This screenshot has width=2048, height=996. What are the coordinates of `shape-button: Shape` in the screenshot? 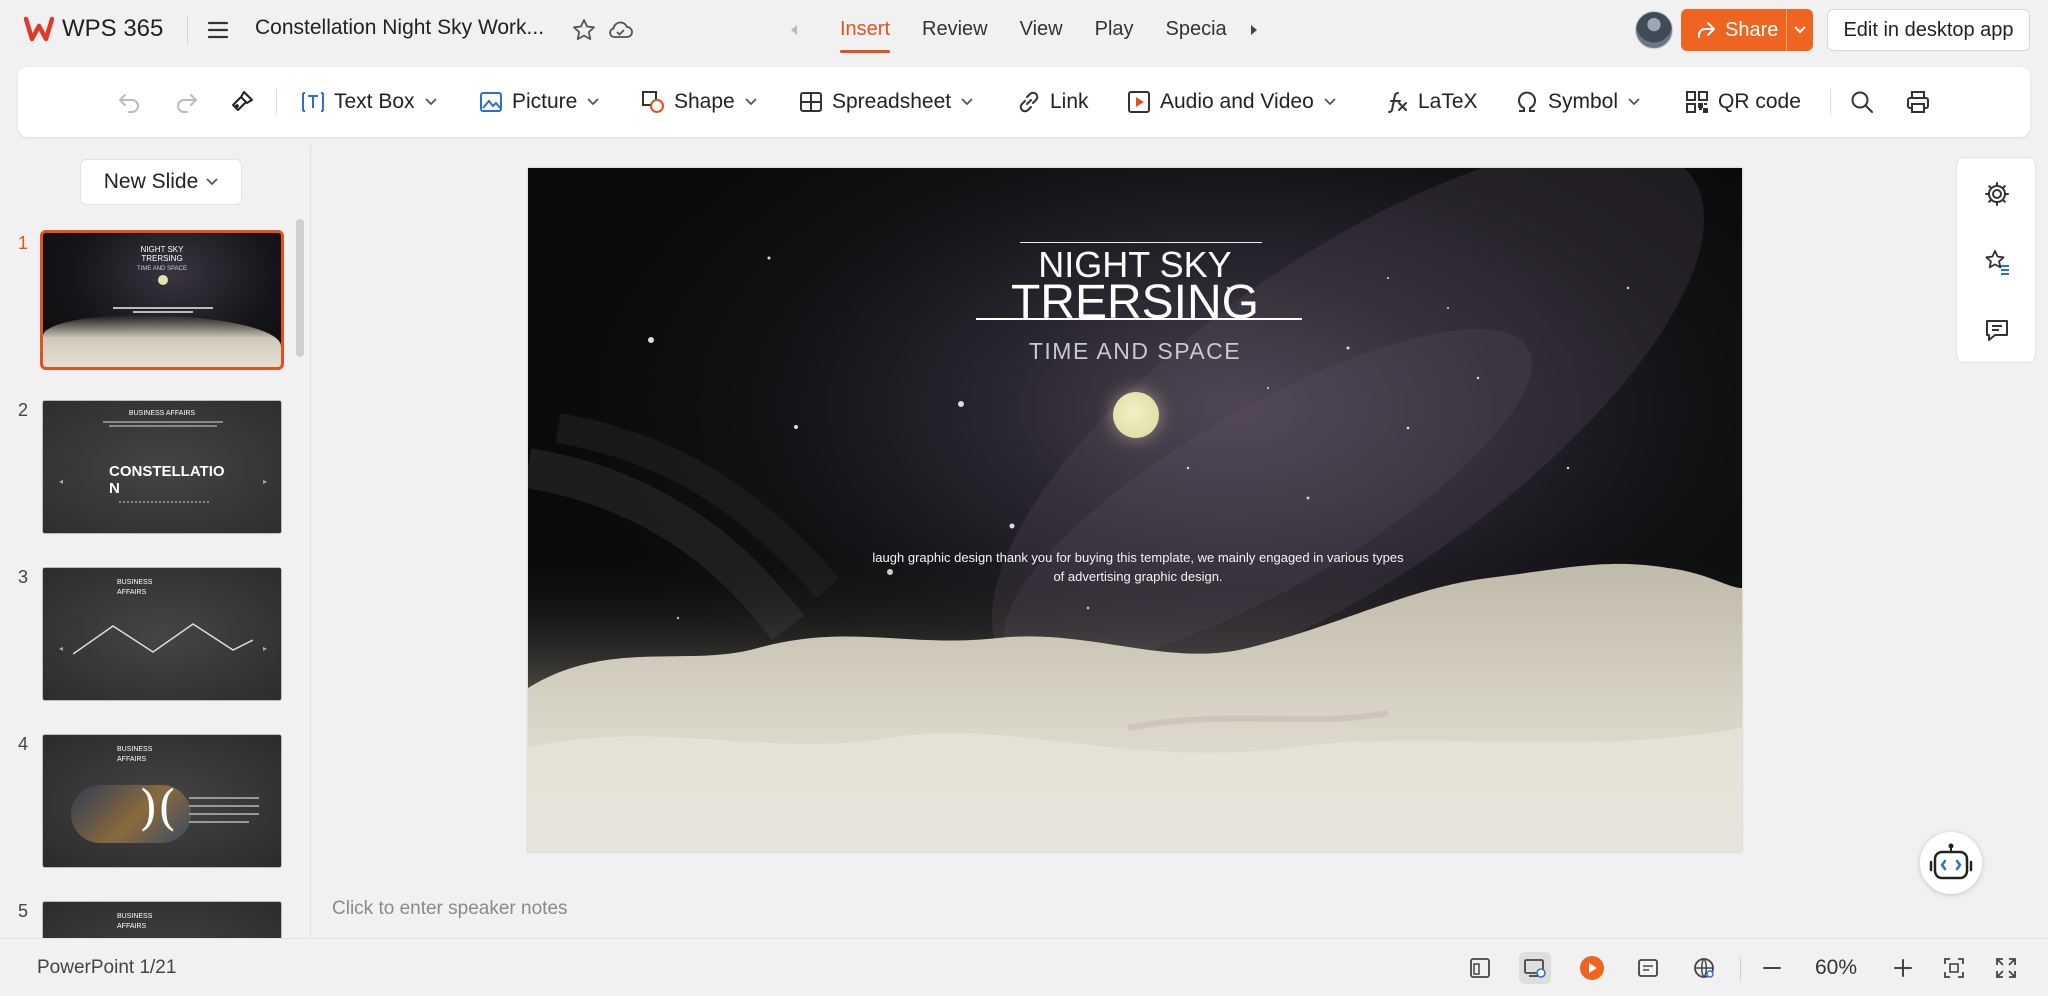 It's located at (698, 102).